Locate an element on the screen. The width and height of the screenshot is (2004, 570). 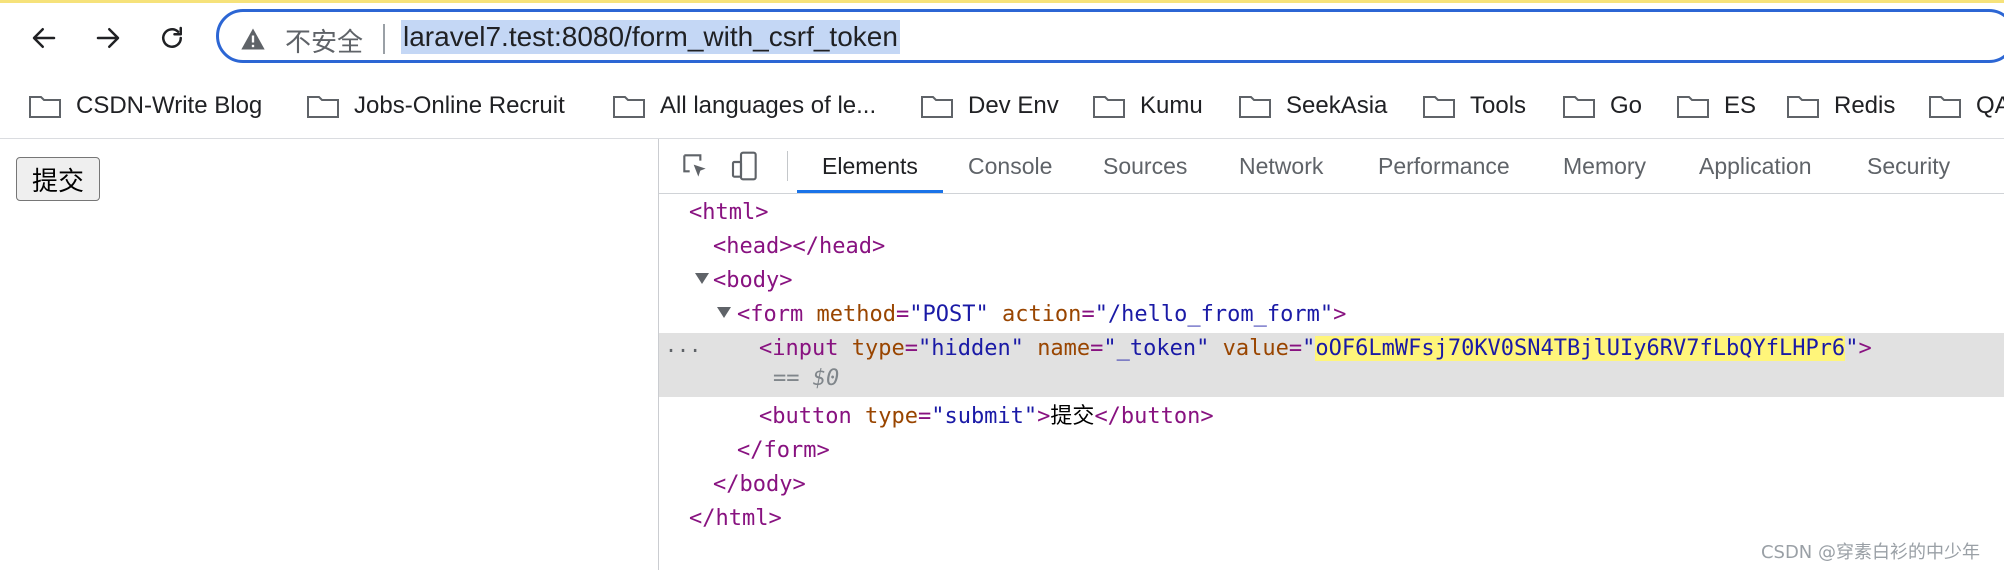
bookmark-folder: QA is located at coordinates (1966, 106).